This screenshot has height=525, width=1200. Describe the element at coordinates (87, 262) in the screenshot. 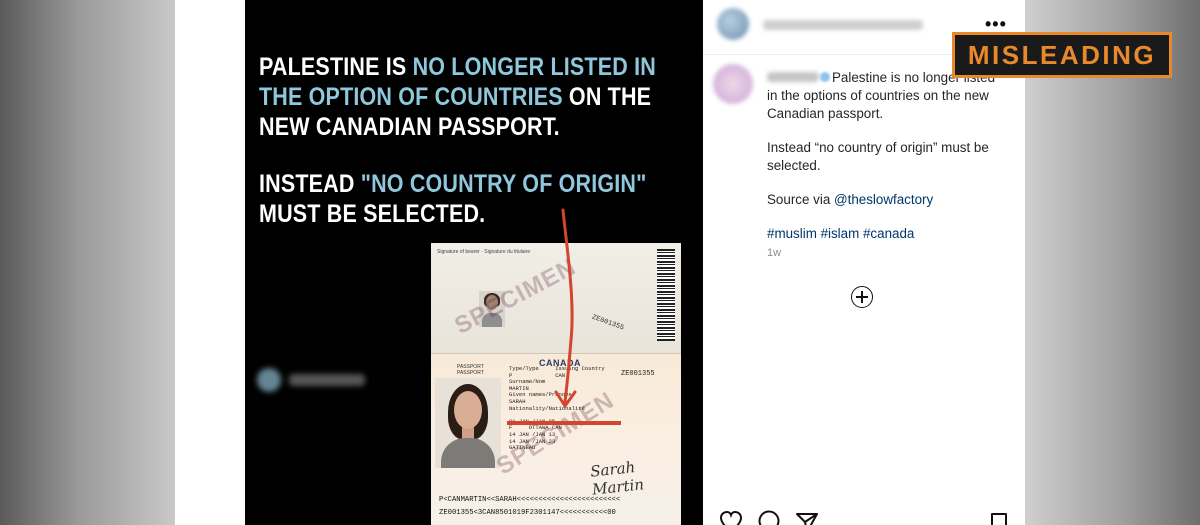

I see `background-left` at that location.